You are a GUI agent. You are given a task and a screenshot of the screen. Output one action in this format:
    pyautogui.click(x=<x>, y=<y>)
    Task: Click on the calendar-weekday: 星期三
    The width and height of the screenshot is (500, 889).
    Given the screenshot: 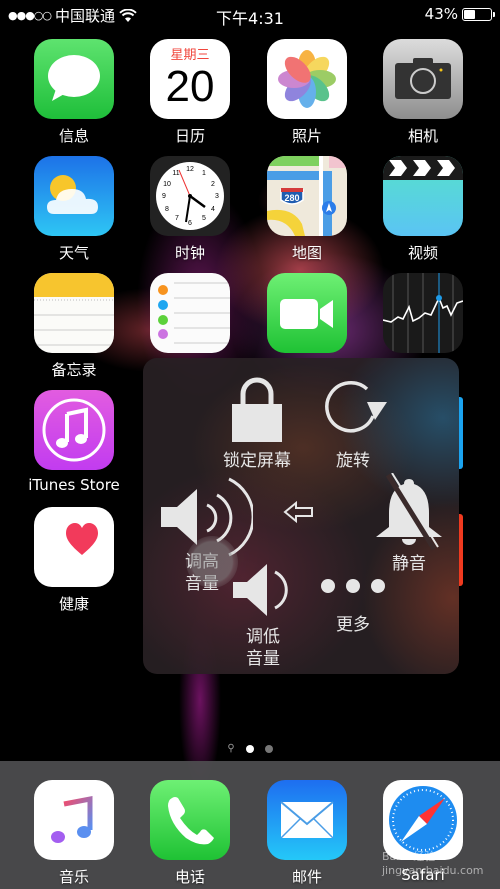 What is the action you would take?
    pyautogui.click(x=190, y=55)
    